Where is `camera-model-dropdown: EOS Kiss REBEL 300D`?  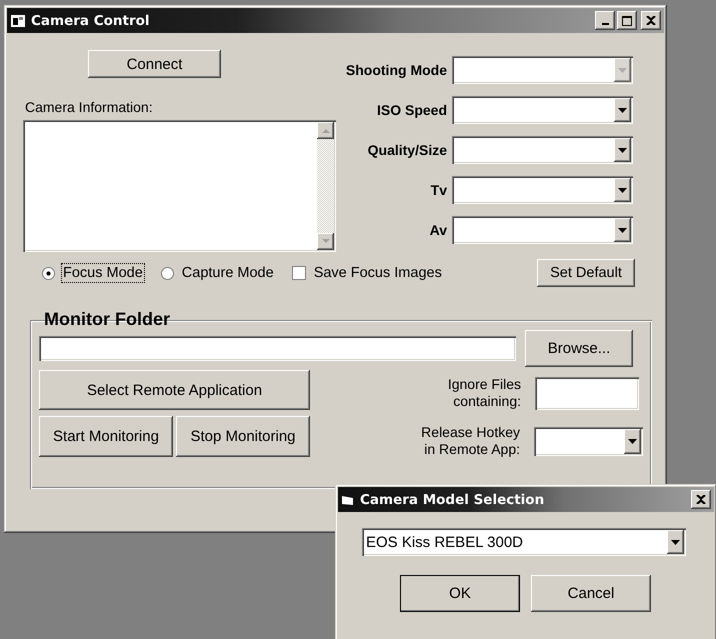
camera-model-dropdown: EOS Kiss REBEL 300D is located at coordinates (524, 542).